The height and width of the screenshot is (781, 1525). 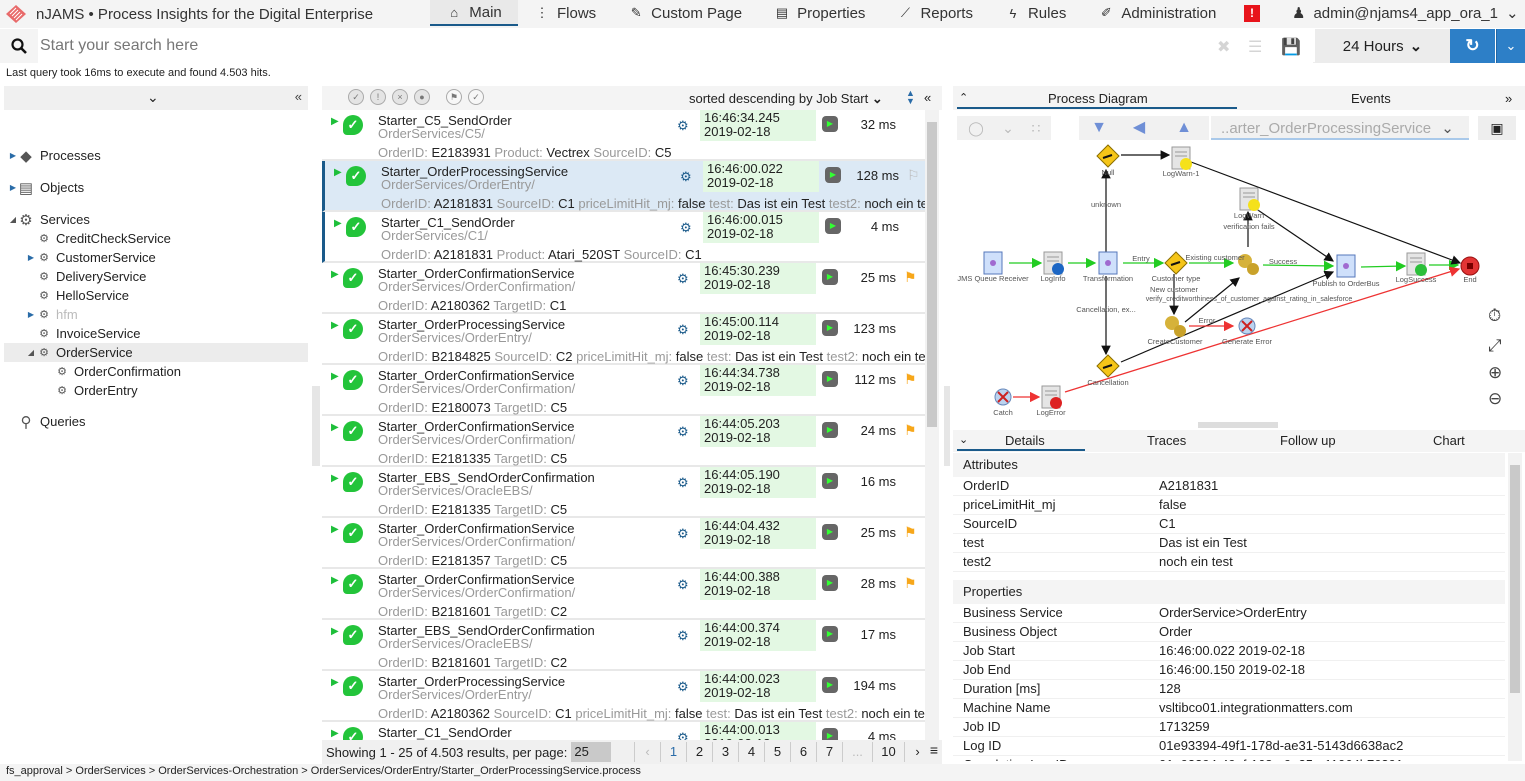 What do you see at coordinates (1495, 399) in the screenshot?
I see `zoom-out-icon: ⊖` at bounding box center [1495, 399].